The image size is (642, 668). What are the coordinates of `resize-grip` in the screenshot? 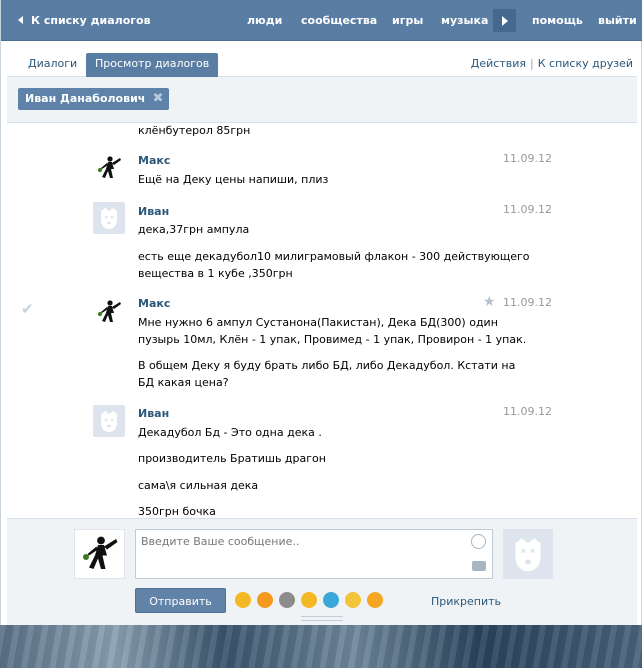 It's located at (322, 618).